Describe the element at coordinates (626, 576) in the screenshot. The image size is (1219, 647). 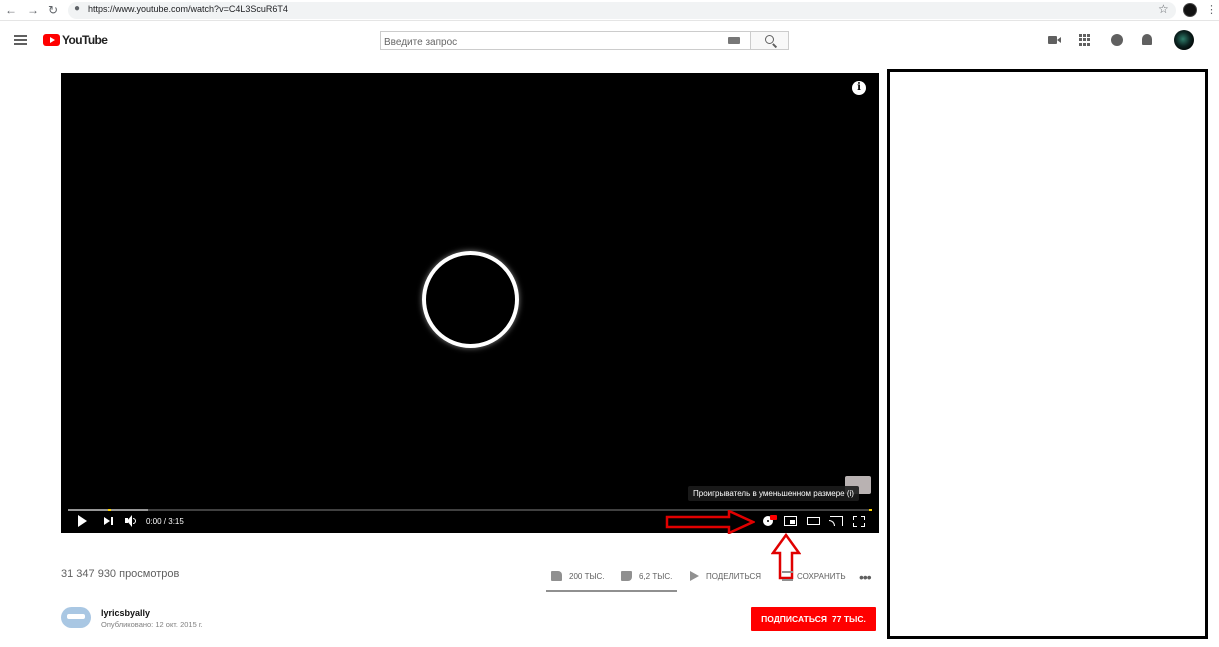
I see `thumb-down-icon` at that location.